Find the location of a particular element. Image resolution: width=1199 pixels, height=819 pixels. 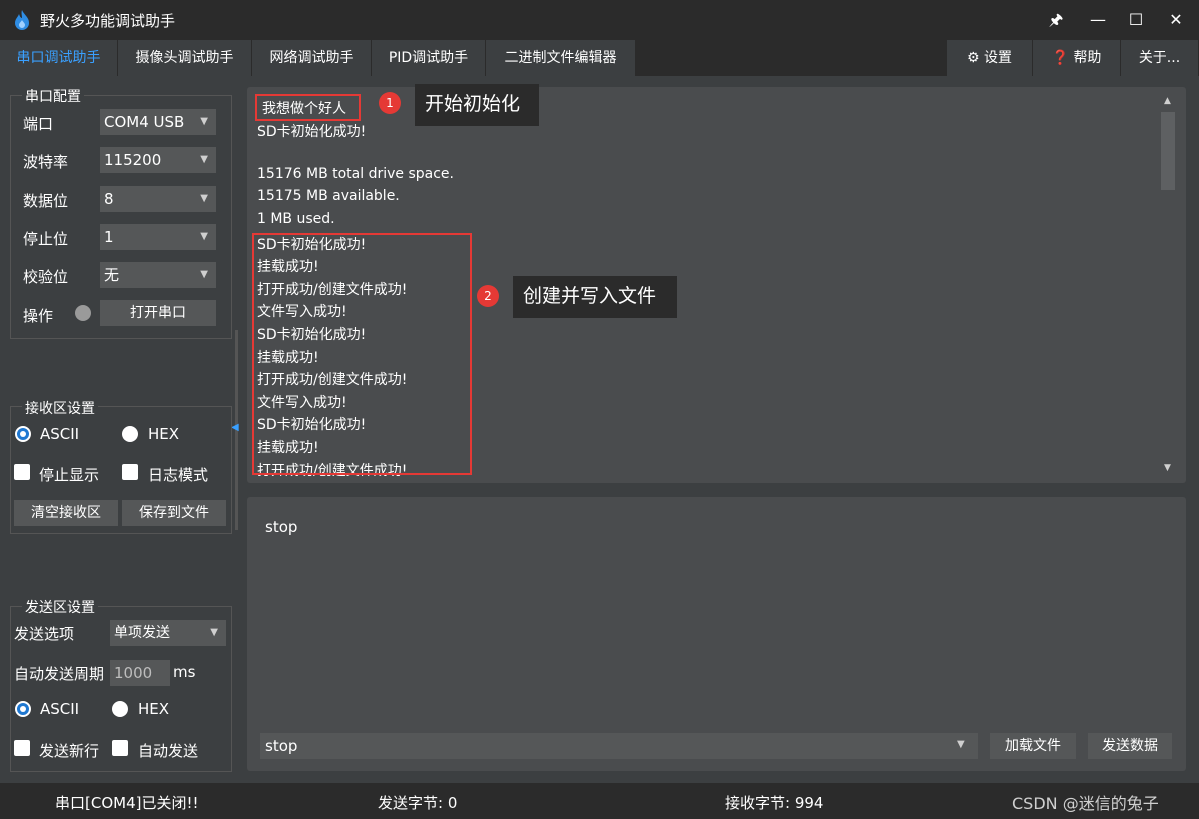

send-history-value: stop is located at coordinates (281, 746).